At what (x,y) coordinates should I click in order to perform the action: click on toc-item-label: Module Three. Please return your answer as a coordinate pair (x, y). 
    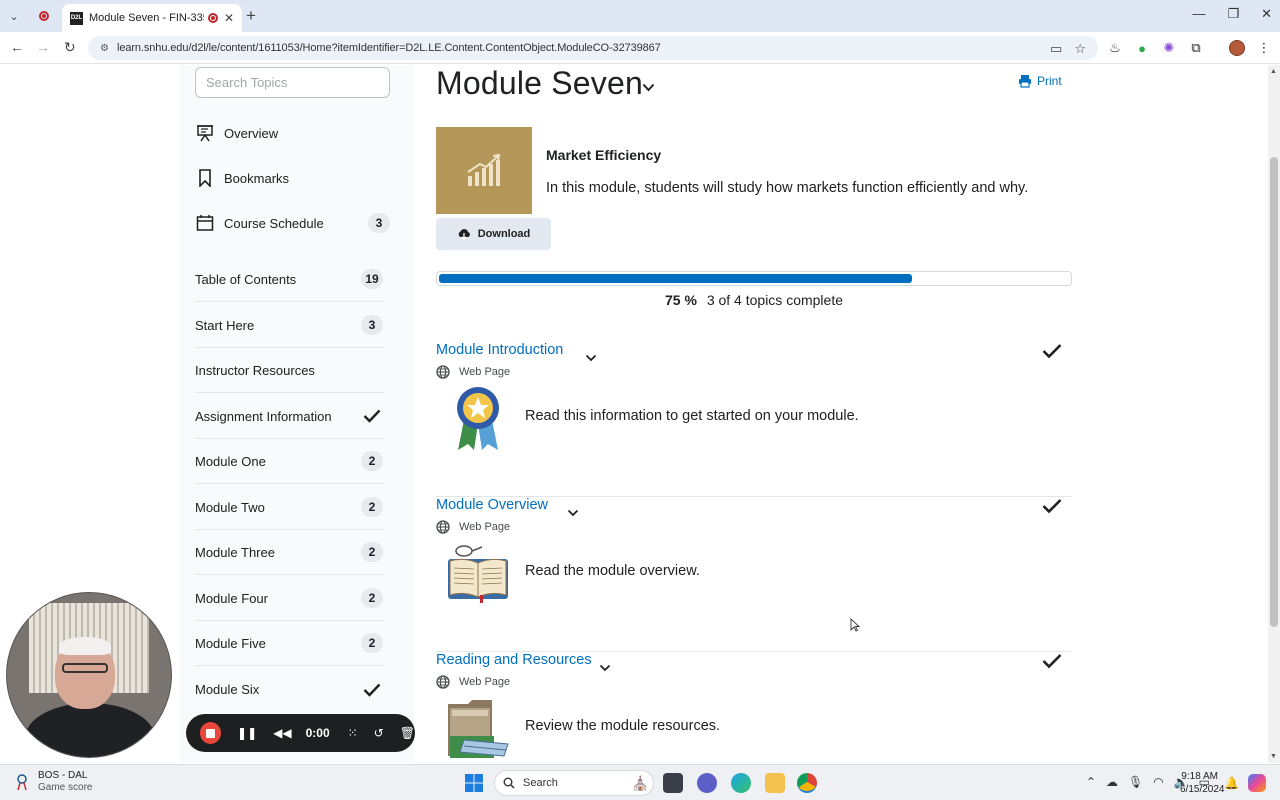
    Looking at the image, I should click on (235, 552).